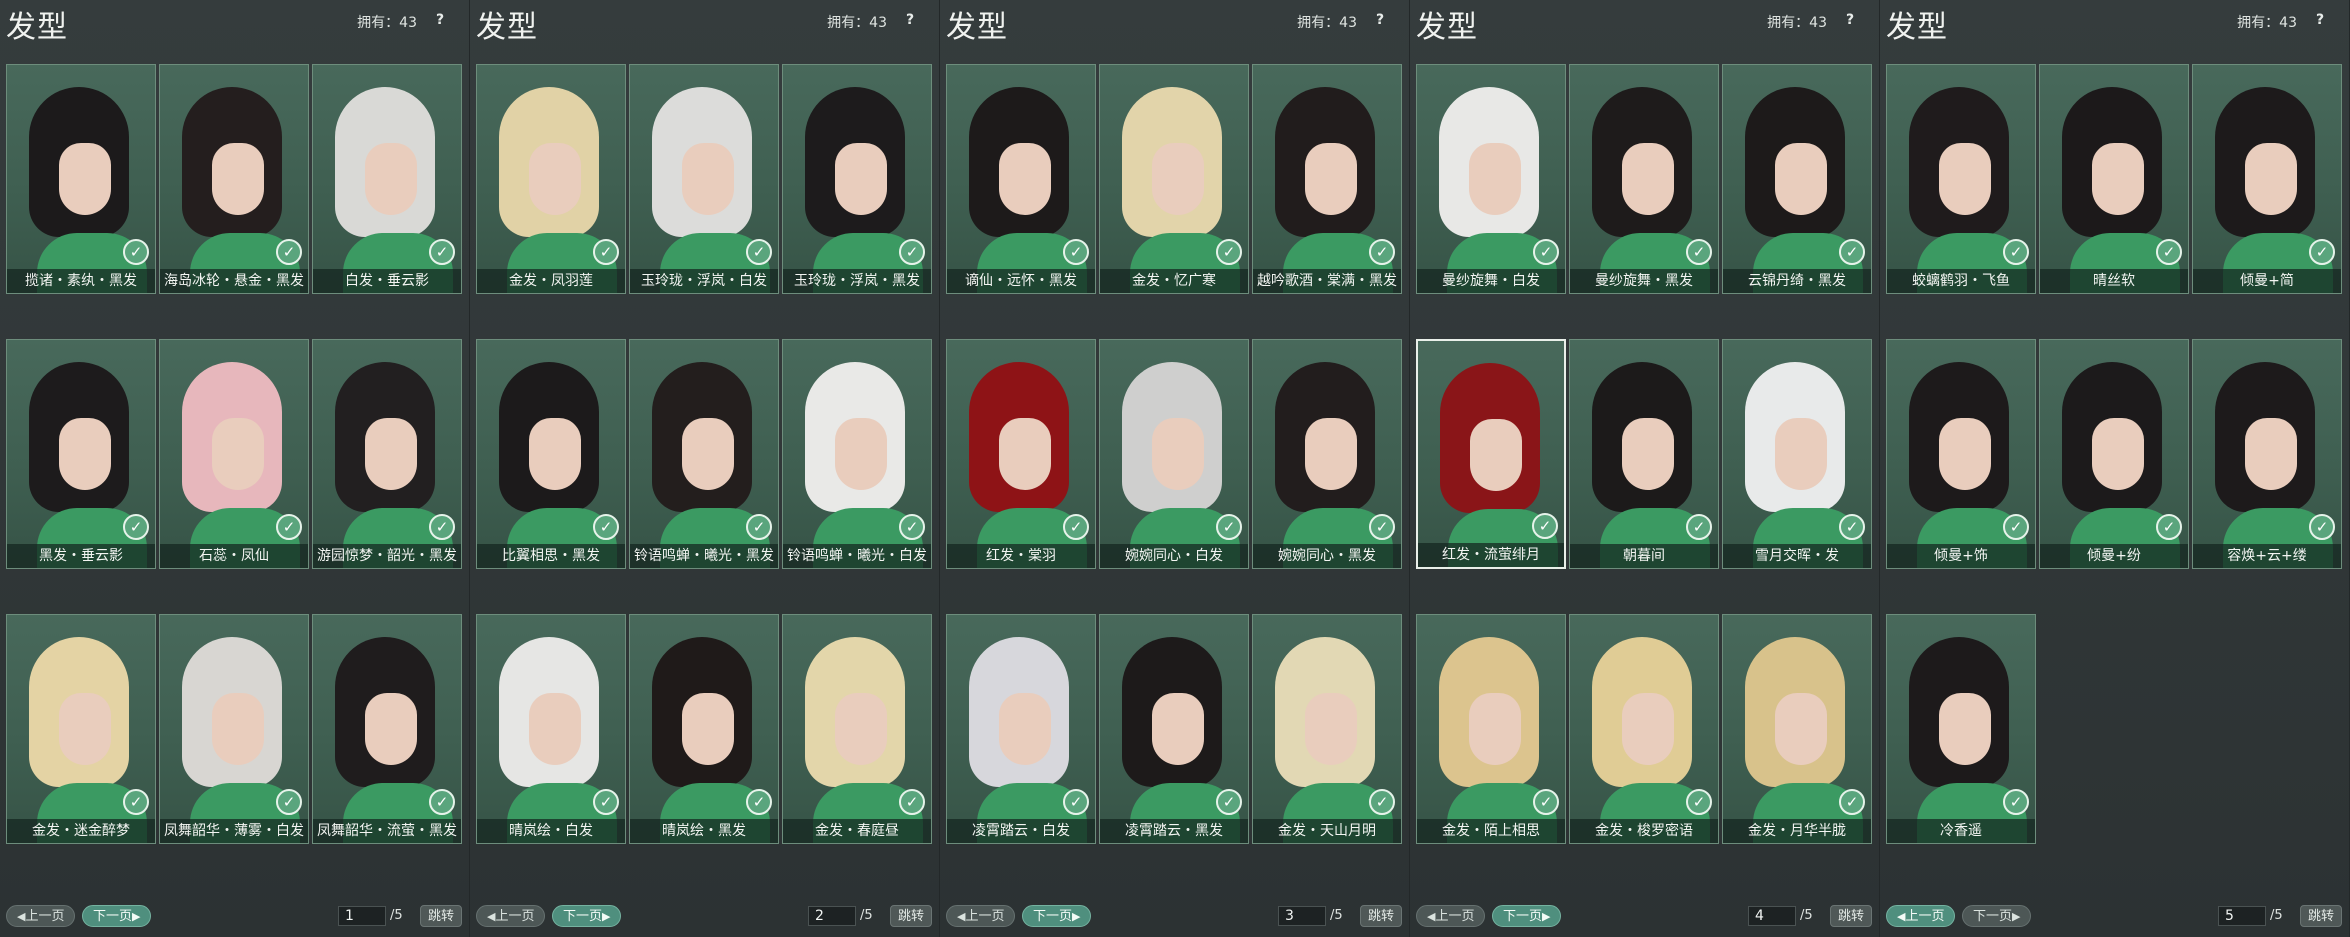  Describe the element at coordinates (234, 454) in the screenshot. I see `hairstyle-card: ✓ 石蕊・凤仙` at that location.